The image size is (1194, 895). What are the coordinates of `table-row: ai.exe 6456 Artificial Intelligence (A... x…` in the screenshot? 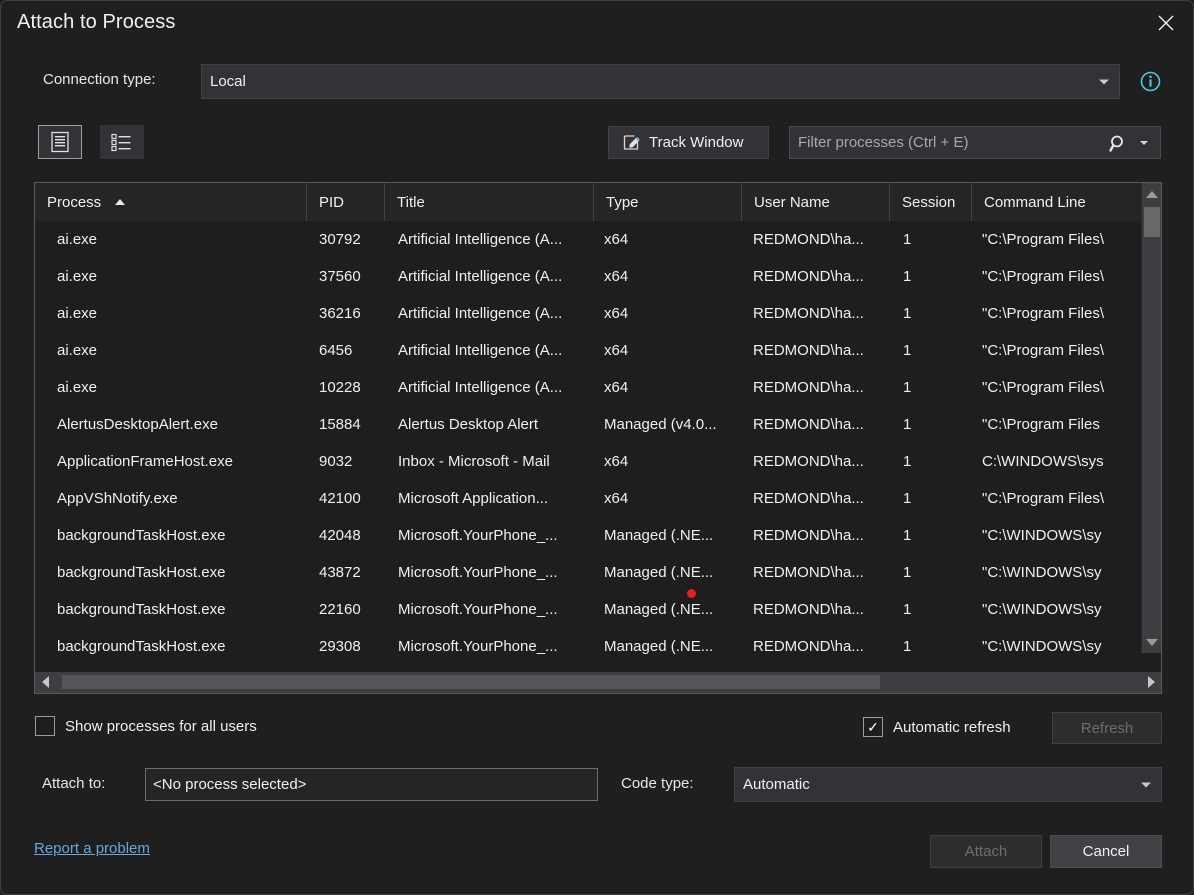 It's located at (598, 350).